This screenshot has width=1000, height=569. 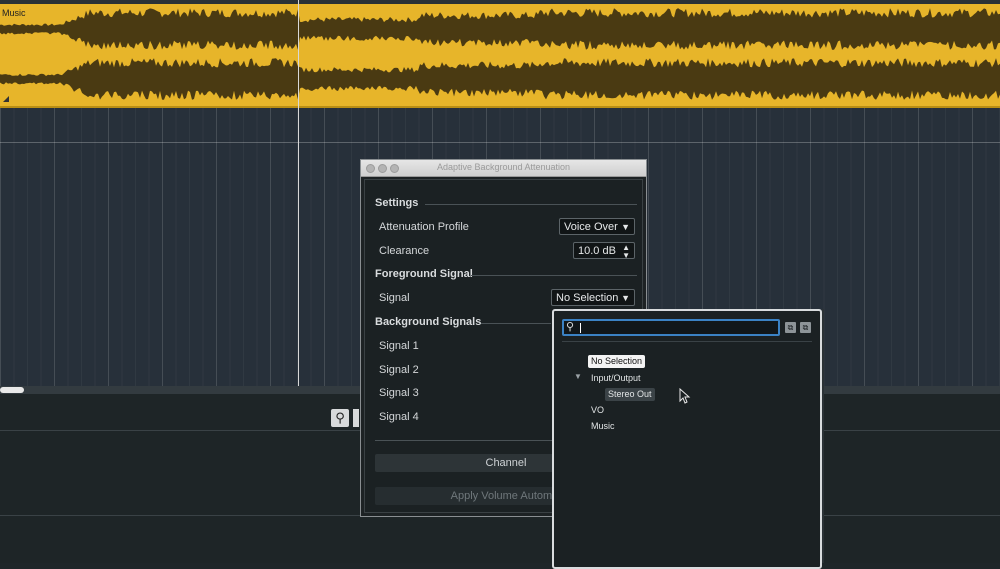 What do you see at coordinates (404, 251) in the screenshot?
I see `clearance-label: Clearance` at bounding box center [404, 251].